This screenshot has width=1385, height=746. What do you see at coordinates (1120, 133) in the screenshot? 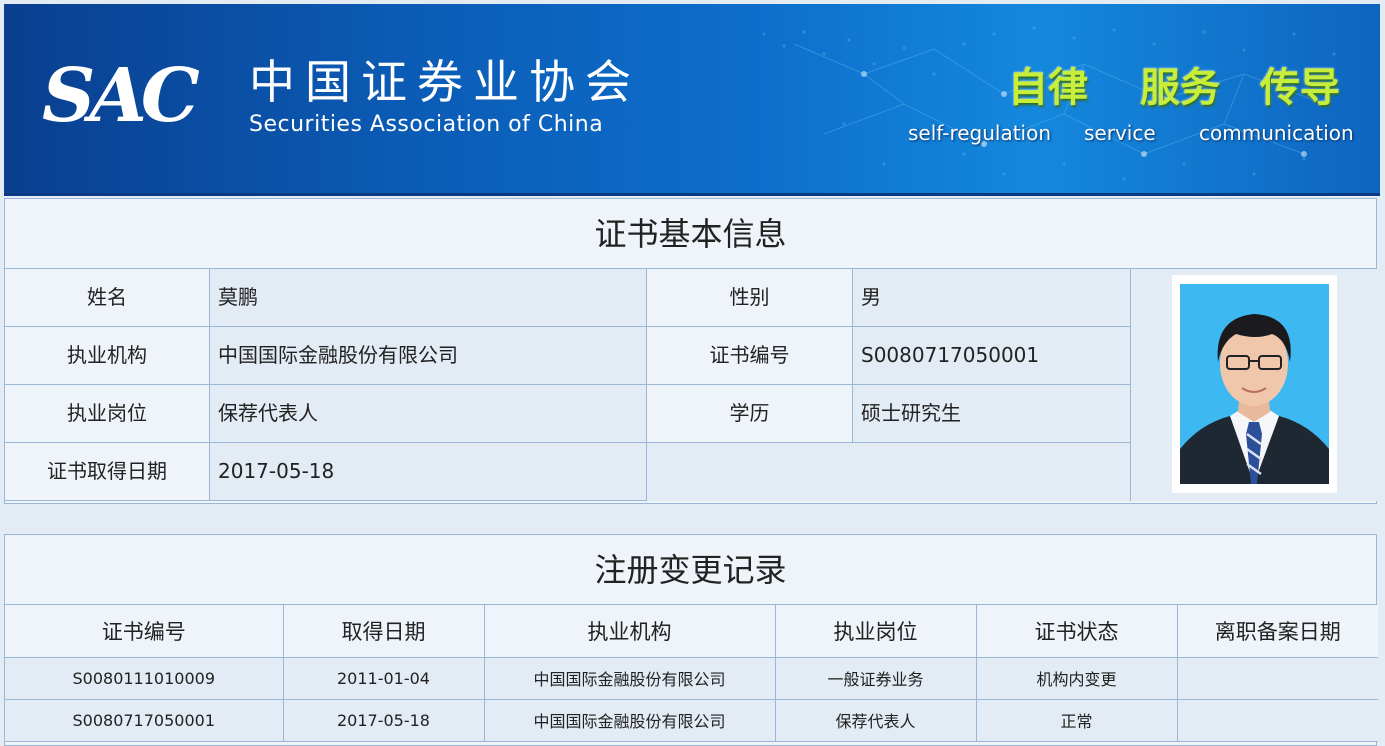
I see `slogan-service-en: service` at bounding box center [1120, 133].